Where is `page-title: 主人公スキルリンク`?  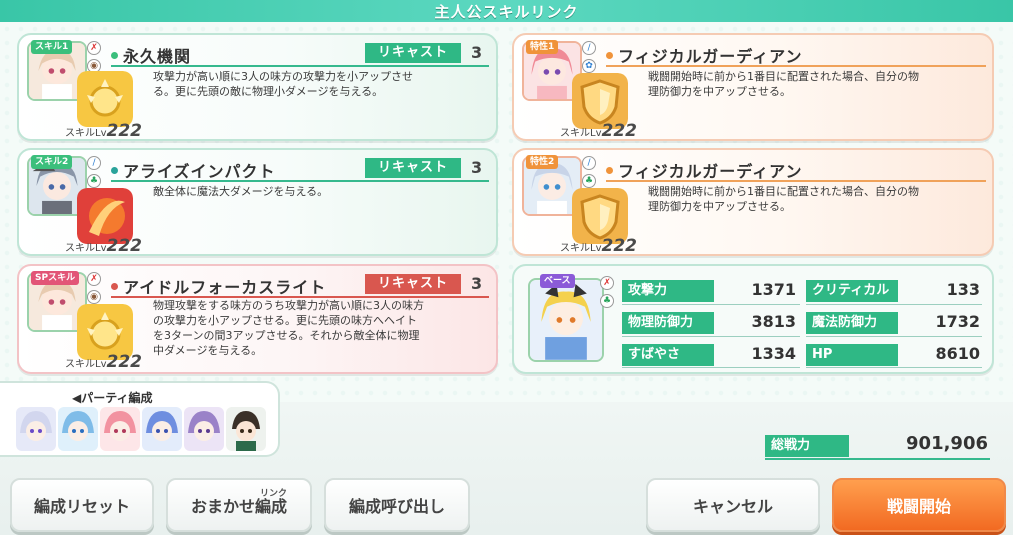 page-title: 主人公スキルリンク is located at coordinates (506, 11).